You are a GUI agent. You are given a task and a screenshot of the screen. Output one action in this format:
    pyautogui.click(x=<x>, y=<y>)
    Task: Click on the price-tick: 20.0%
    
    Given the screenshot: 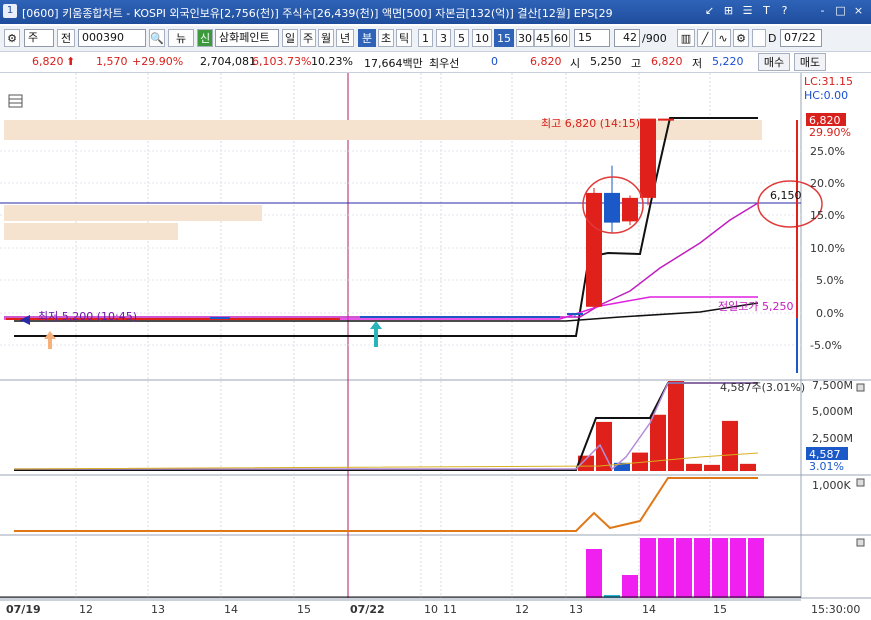 What is the action you would take?
    pyautogui.click(x=827, y=183)
    